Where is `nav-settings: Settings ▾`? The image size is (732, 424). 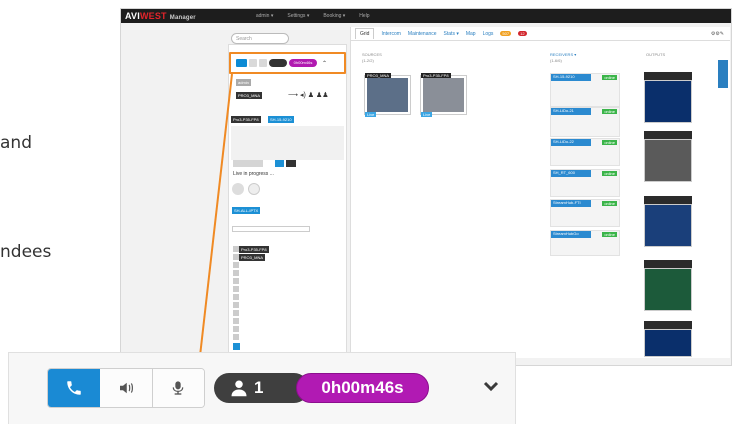
nav-settings: Settings ▾ is located at coordinates (298, 16).